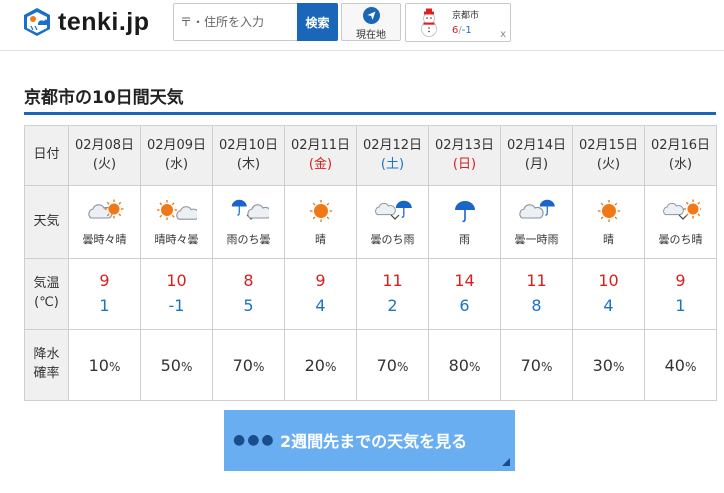 Image resolution: width=724 pixels, height=493 pixels. I want to click on forecast-precipitation-cell: 50%, so click(176, 365).